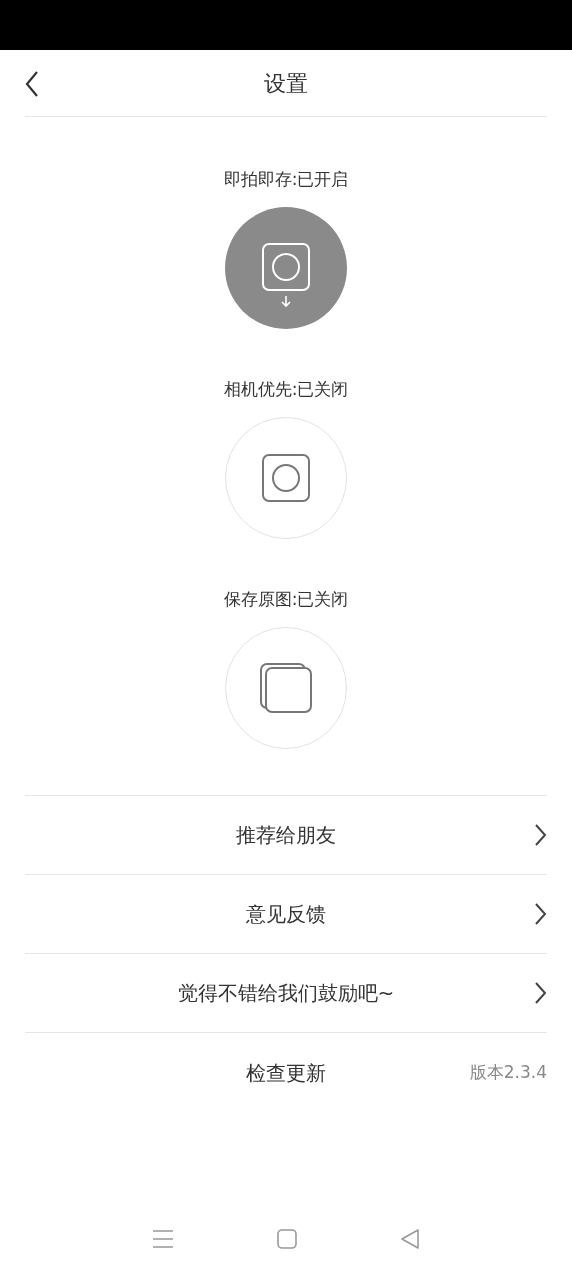 The width and height of the screenshot is (572, 1280). What do you see at coordinates (410, 1239) in the screenshot?
I see `back-icon` at bounding box center [410, 1239].